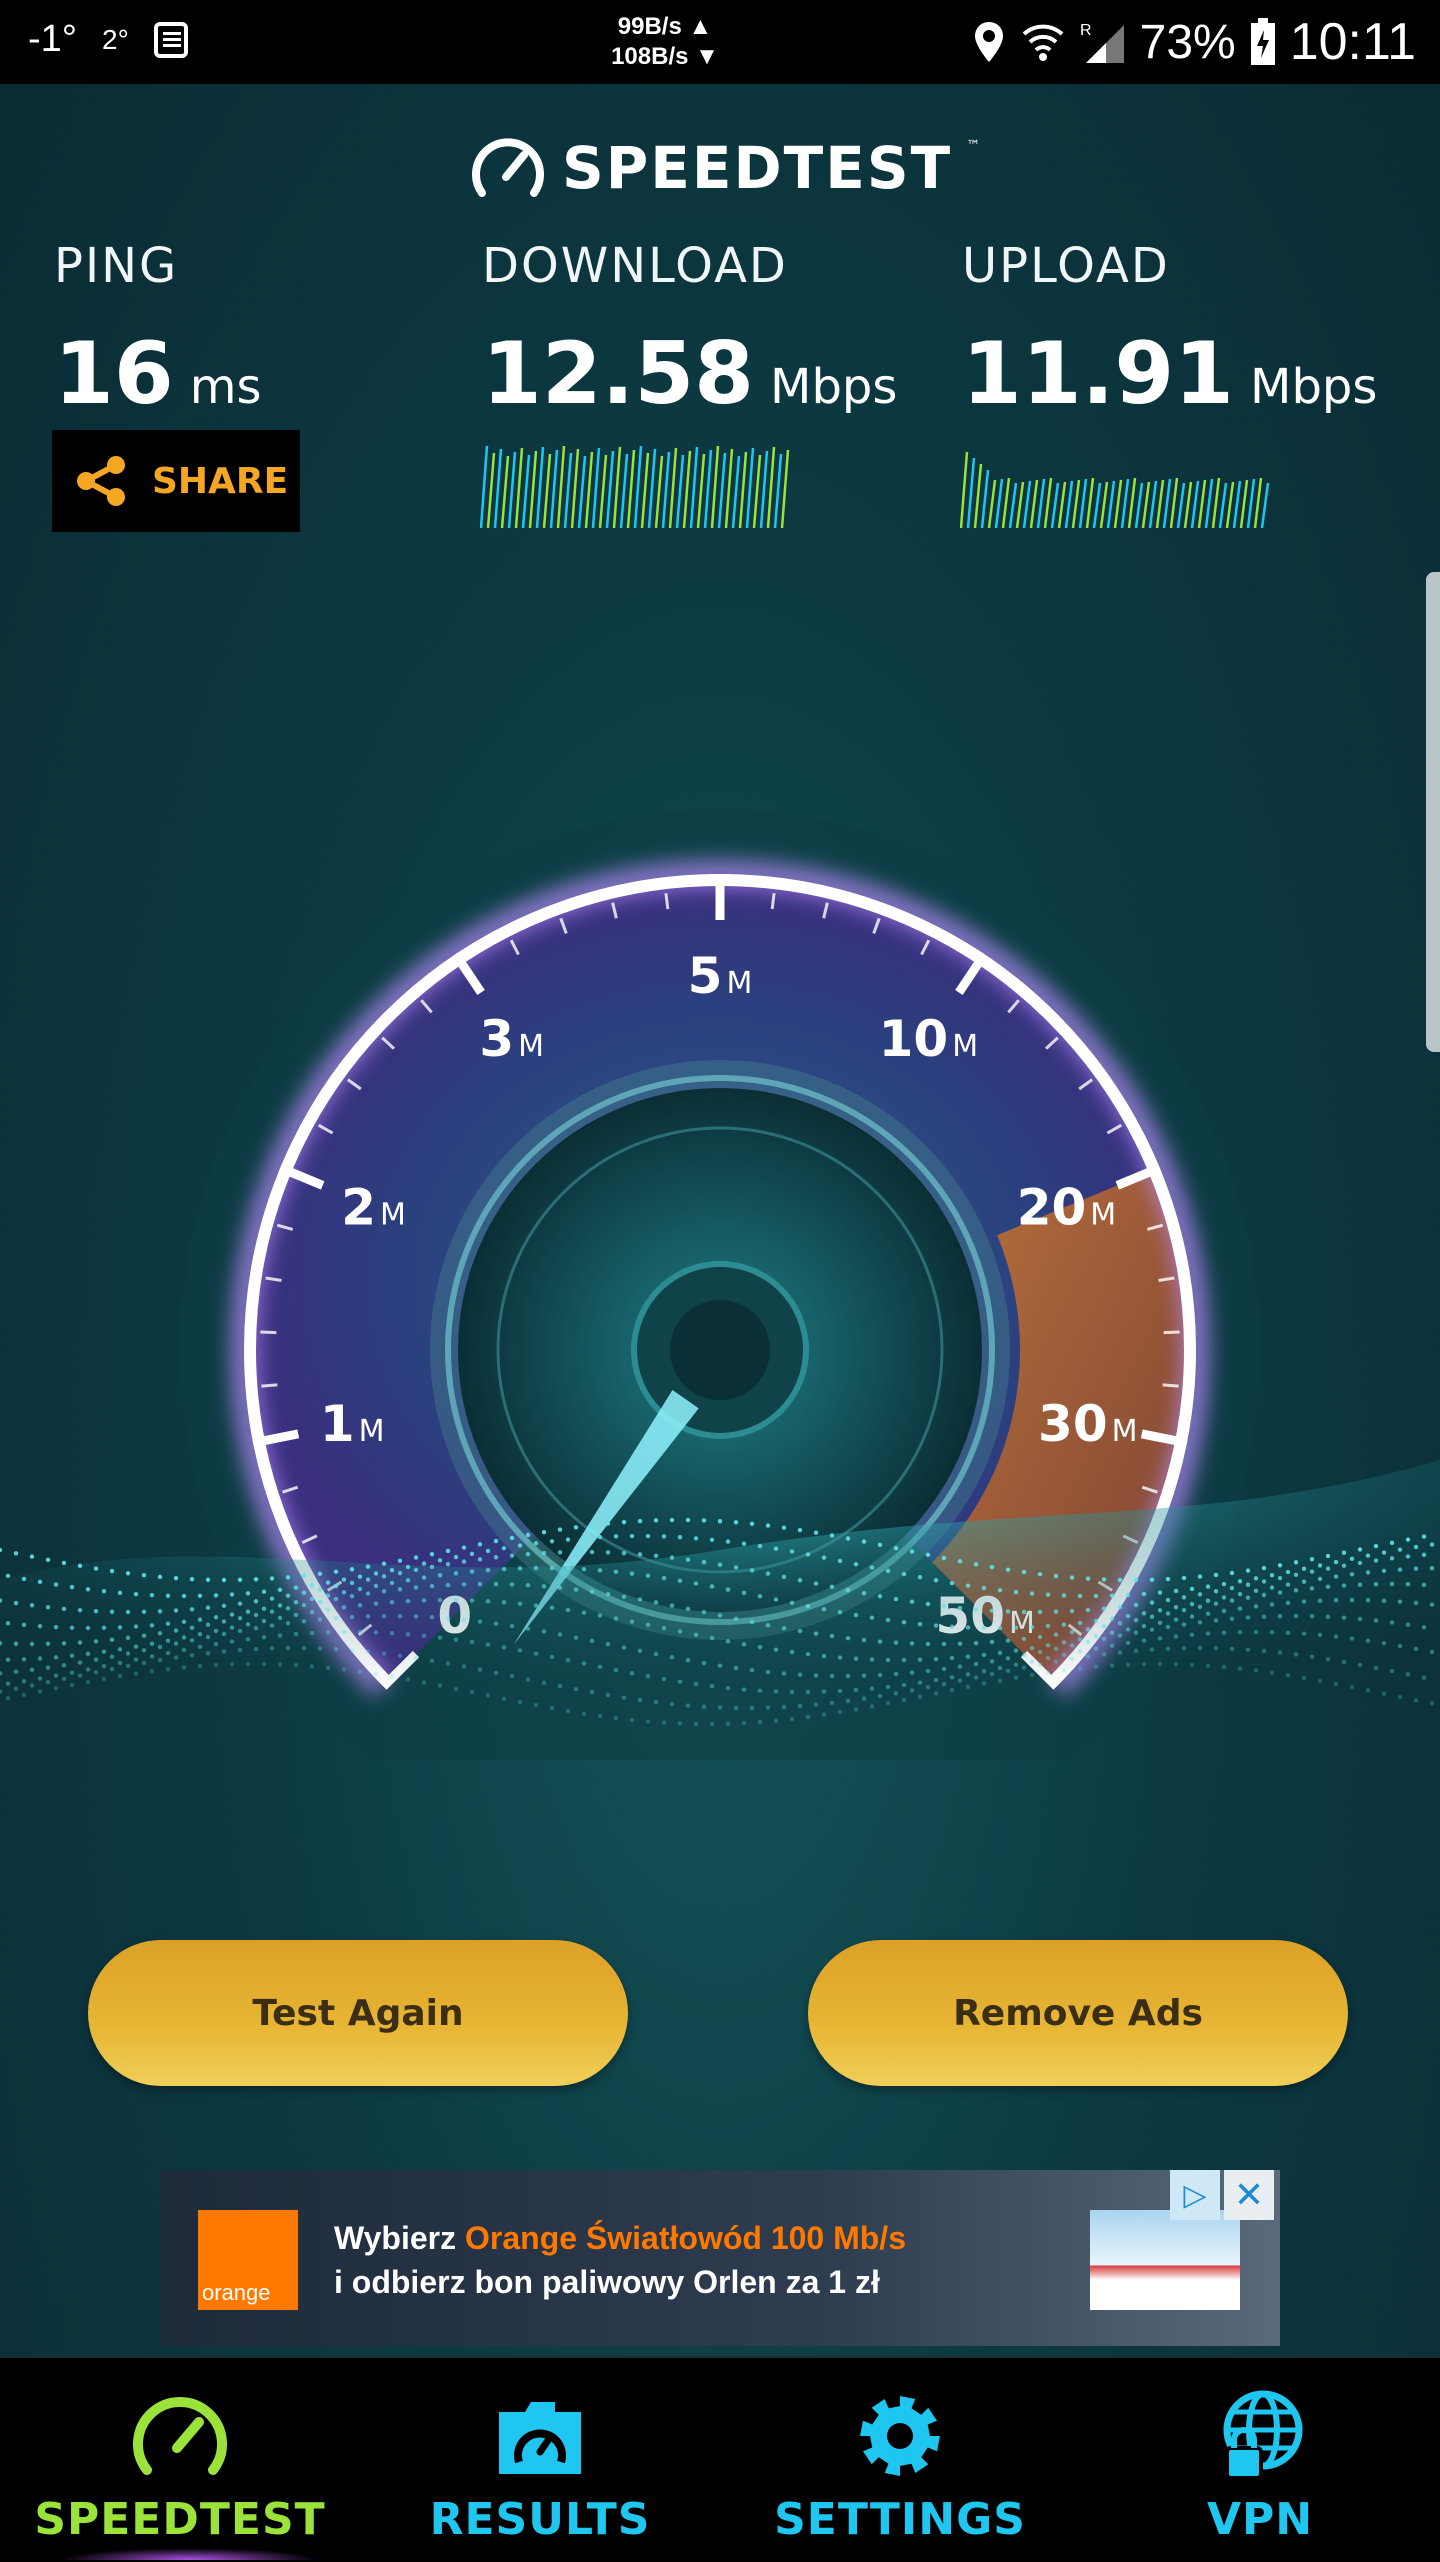  I want to click on nav-label-speedtest: SPEEDTEST, so click(180, 2519).